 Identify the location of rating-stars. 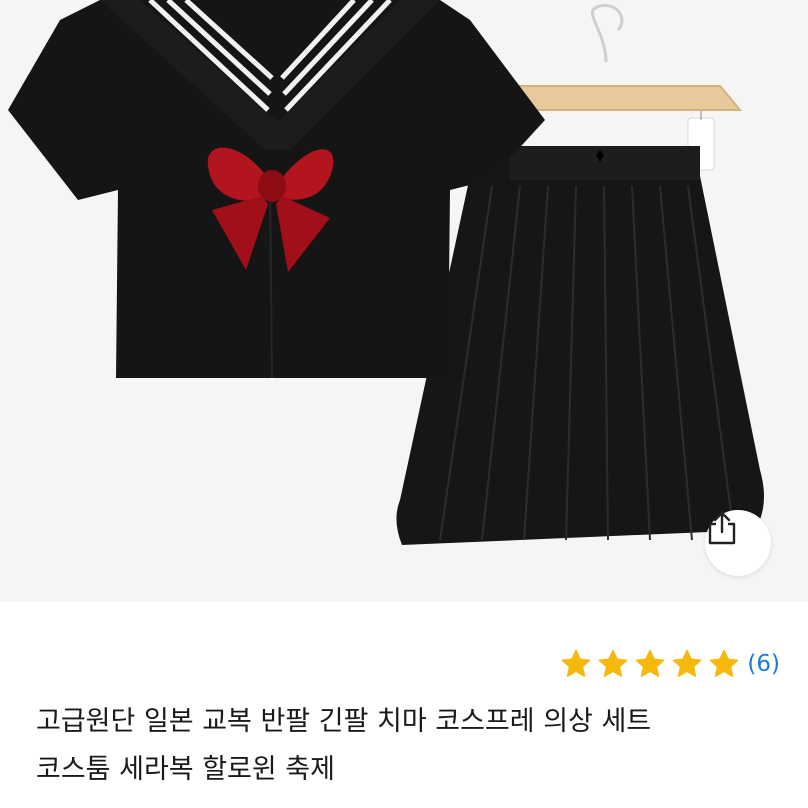
(652, 664).